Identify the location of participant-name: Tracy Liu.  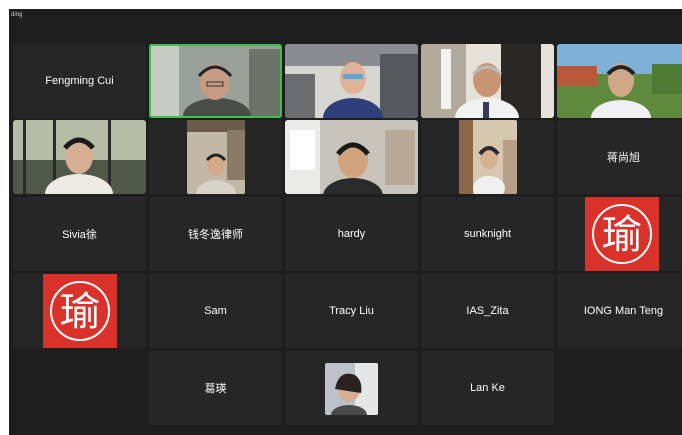
(351, 311).